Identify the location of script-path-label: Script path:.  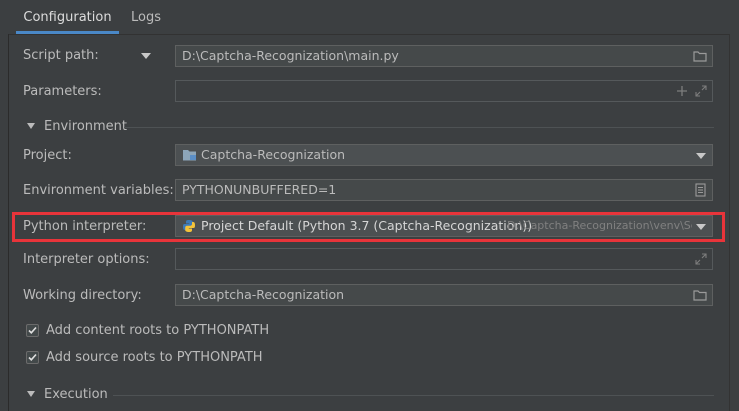
(61, 55).